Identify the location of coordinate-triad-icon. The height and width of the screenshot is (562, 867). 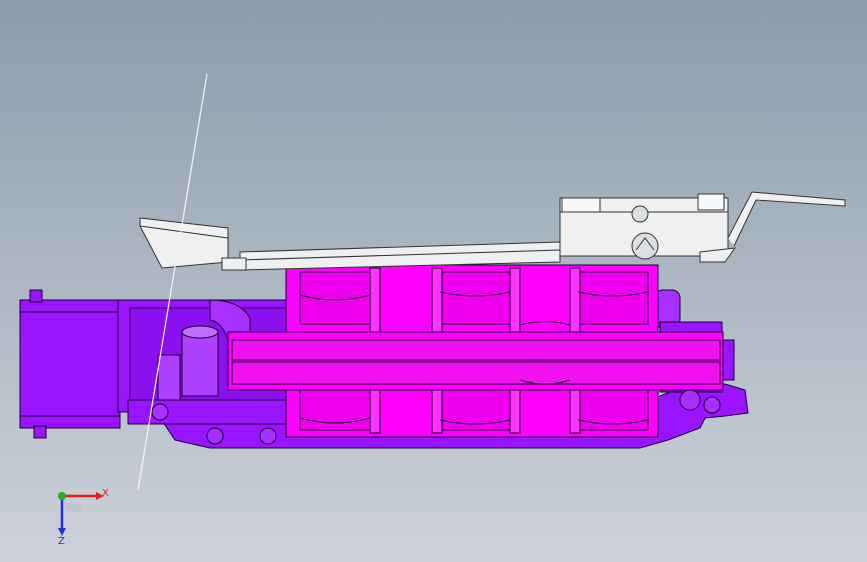
(81, 514).